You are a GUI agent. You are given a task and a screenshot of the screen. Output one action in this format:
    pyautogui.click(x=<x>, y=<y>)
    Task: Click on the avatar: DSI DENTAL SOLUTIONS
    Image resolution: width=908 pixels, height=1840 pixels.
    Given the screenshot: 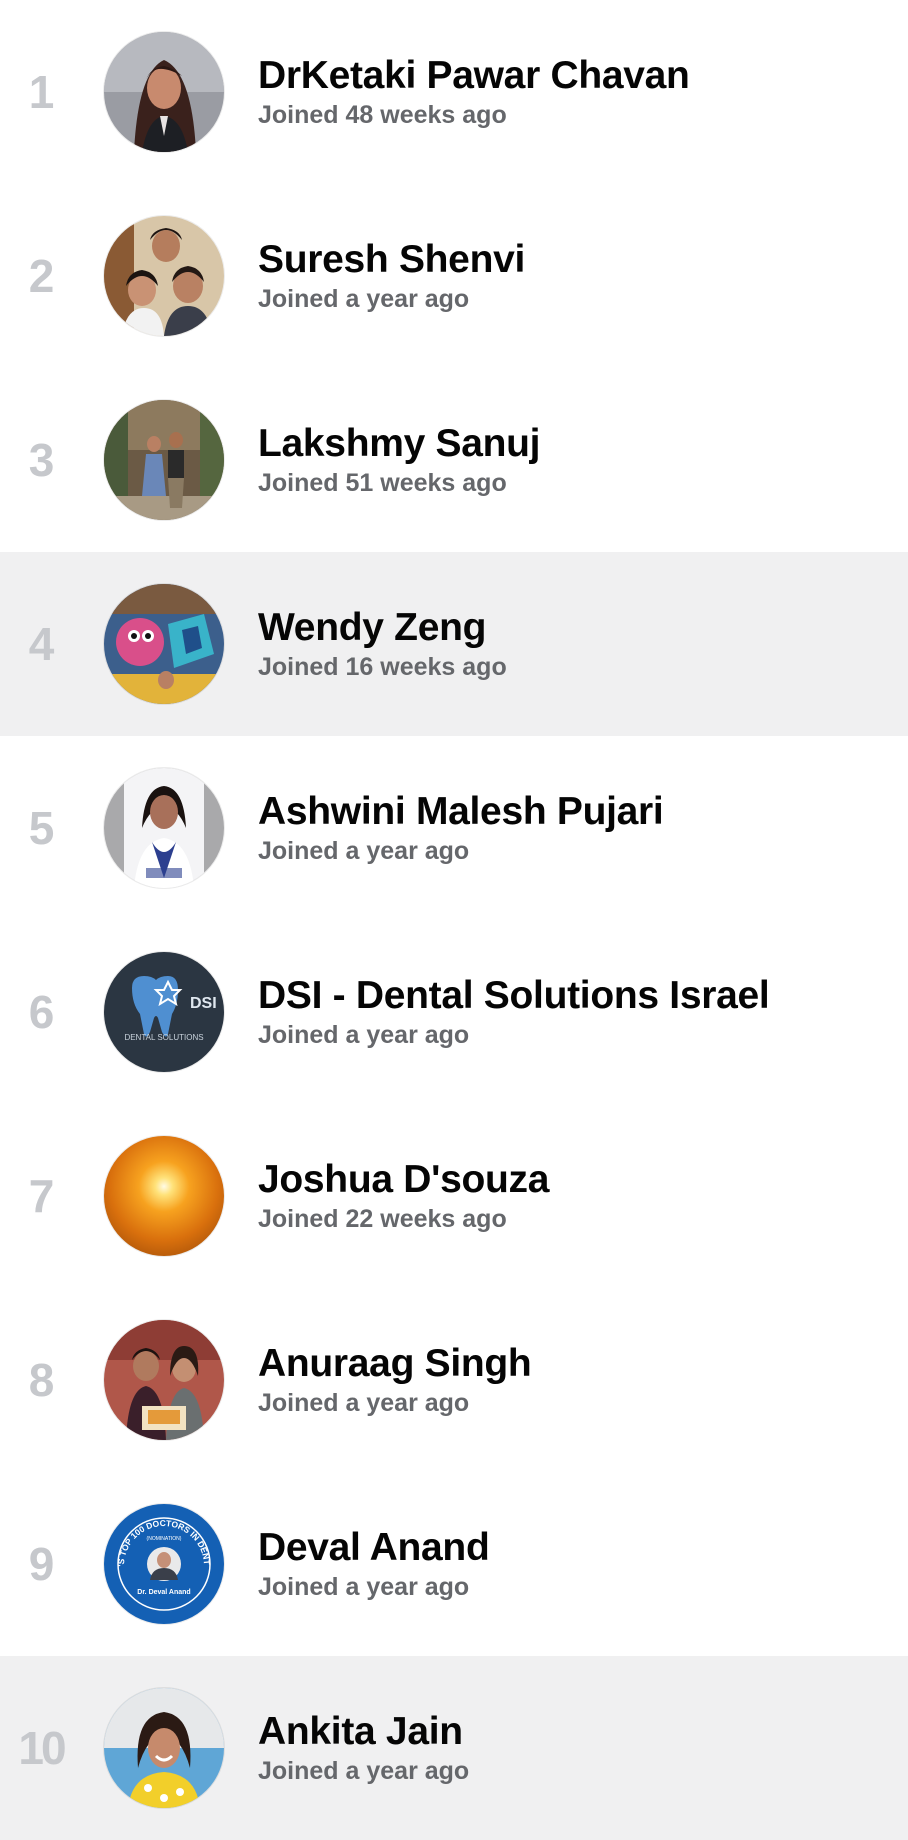 What is the action you would take?
    pyautogui.click(x=164, y=1012)
    